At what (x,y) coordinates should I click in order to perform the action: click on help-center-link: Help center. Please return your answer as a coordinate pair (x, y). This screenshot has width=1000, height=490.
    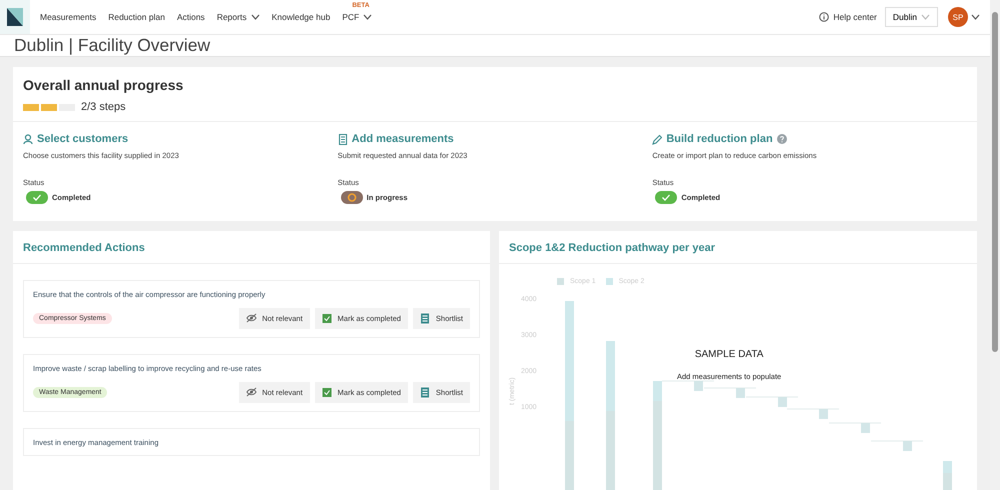
    Looking at the image, I should click on (848, 17).